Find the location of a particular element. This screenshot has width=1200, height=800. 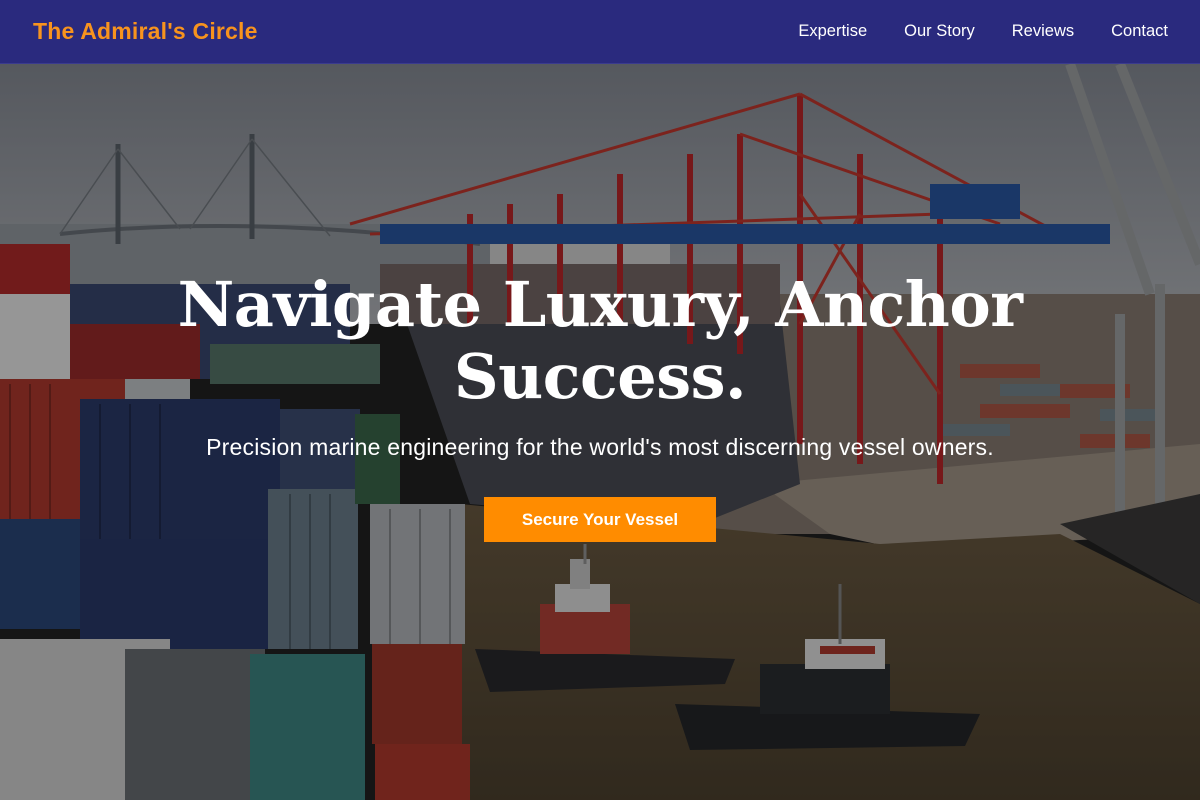

hero-headline: Navigate Luxury, Anchor Success. is located at coordinates (600, 340).